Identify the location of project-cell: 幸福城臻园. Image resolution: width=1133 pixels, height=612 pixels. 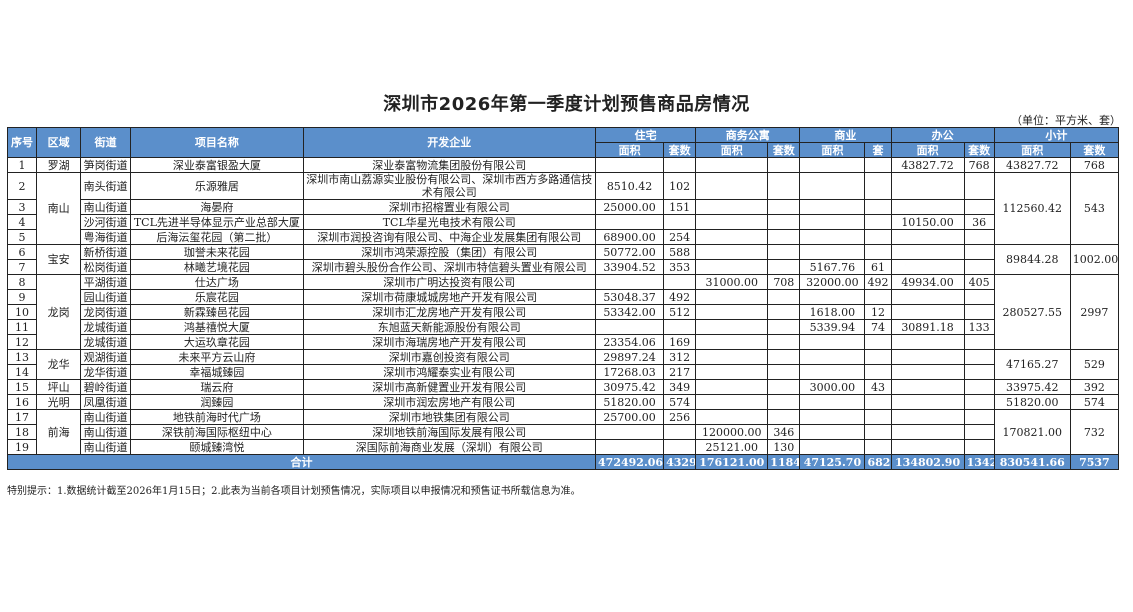
(217, 372).